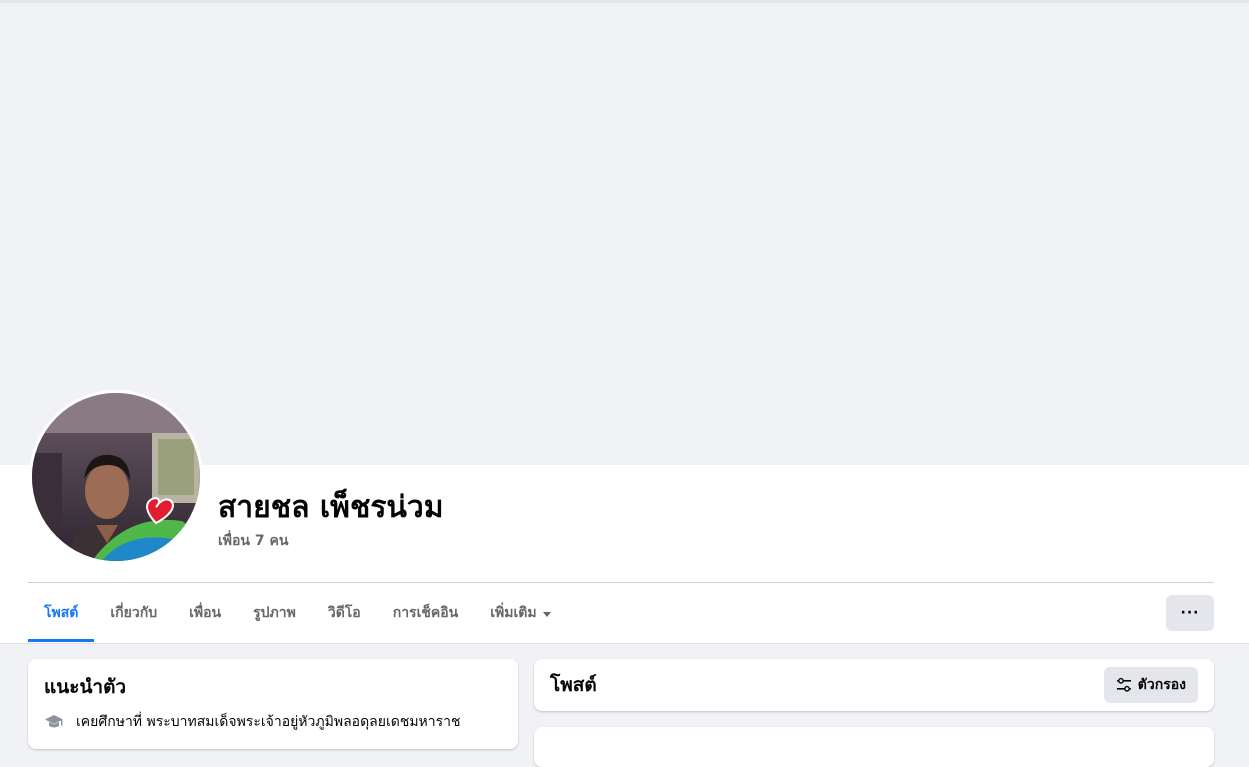 This screenshot has width=1249, height=767. Describe the element at coordinates (874, 747) in the screenshot. I see `post-card` at that location.